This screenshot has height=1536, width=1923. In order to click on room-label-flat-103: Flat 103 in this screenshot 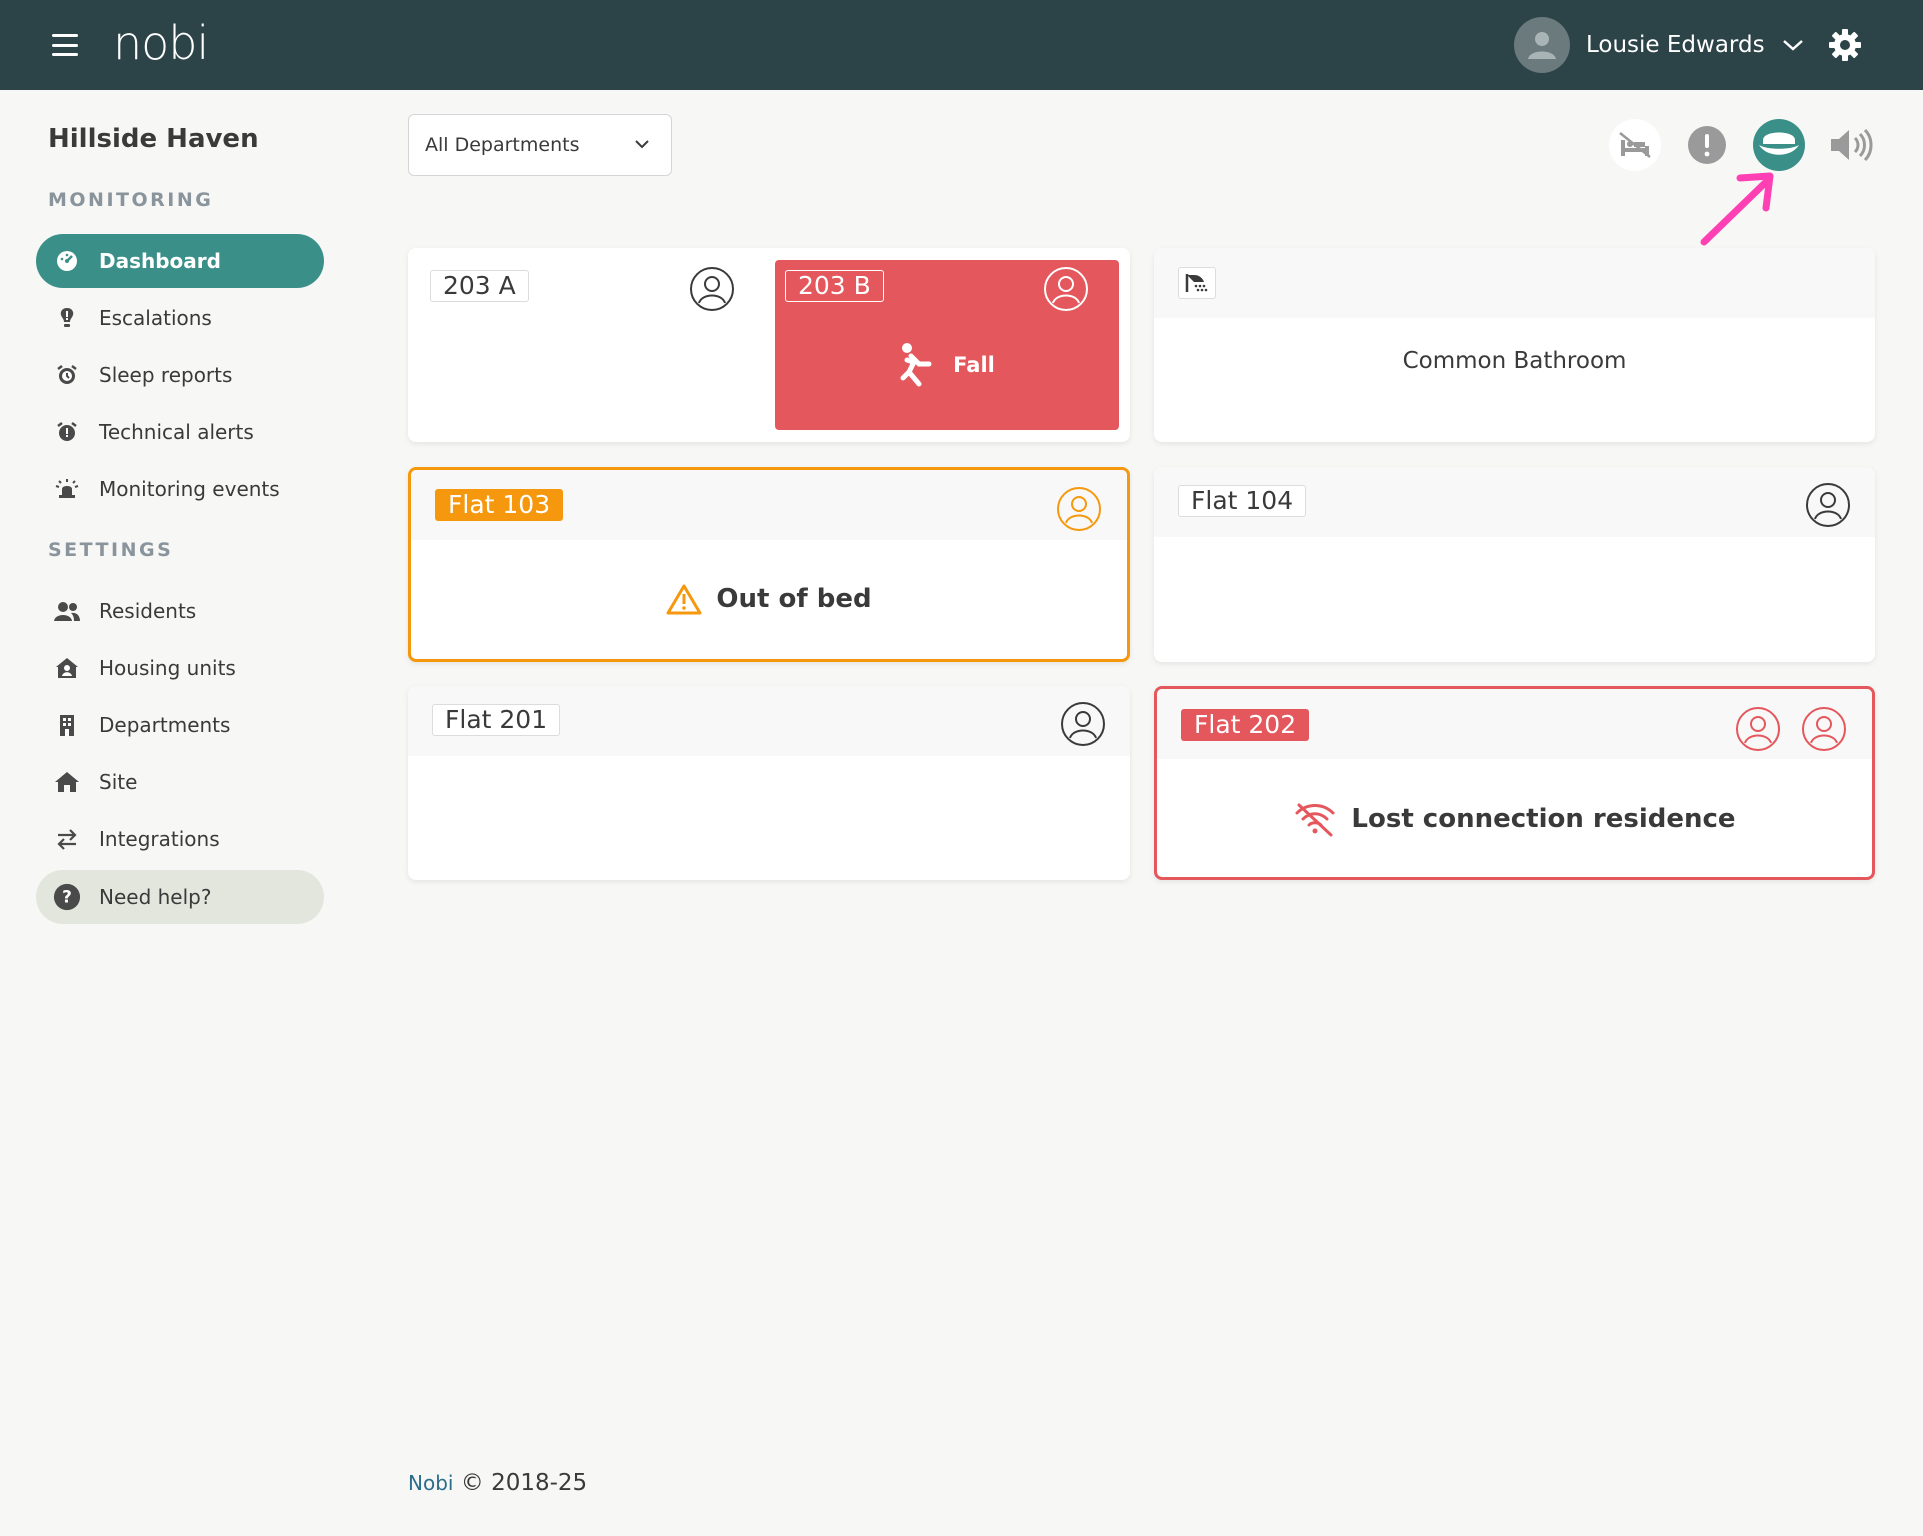, I will do `click(499, 505)`.